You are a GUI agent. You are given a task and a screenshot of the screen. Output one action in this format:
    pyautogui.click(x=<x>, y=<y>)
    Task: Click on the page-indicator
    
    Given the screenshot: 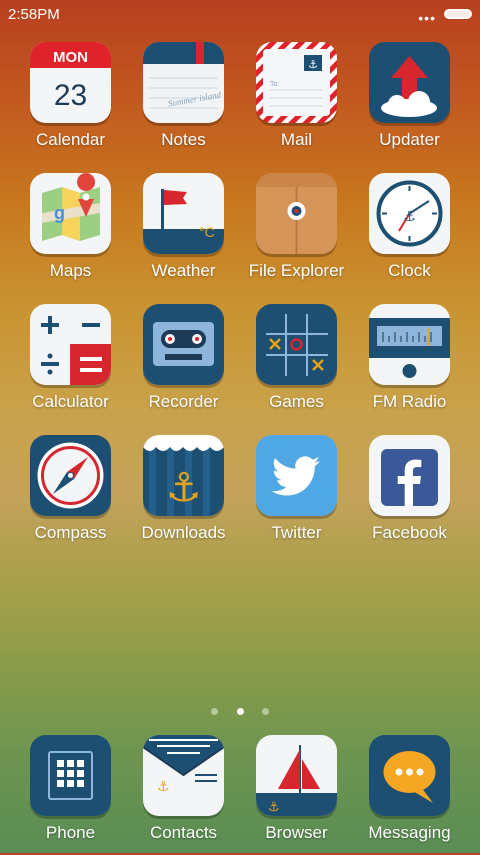 What is the action you would take?
    pyautogui.click(x=240, y=711)
    